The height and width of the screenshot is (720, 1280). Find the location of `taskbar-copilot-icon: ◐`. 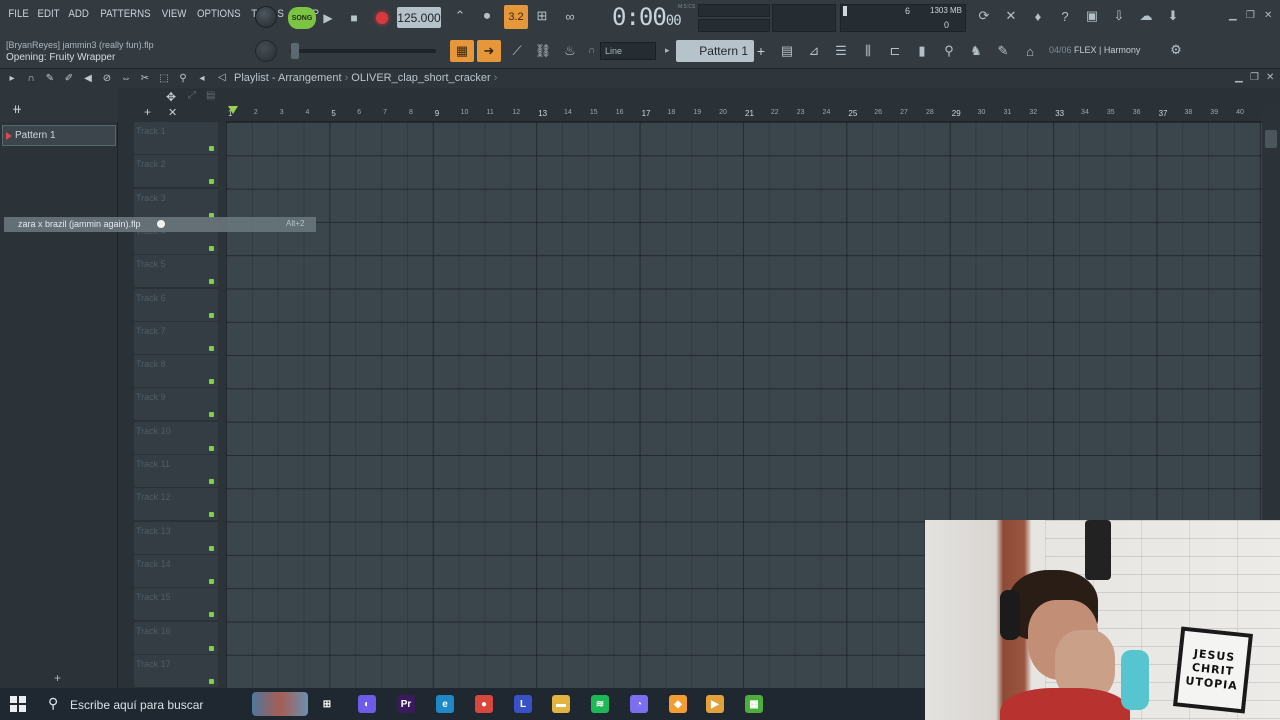

taskbar-copilot-icon: ◐ is located at coordinates (367, 704).